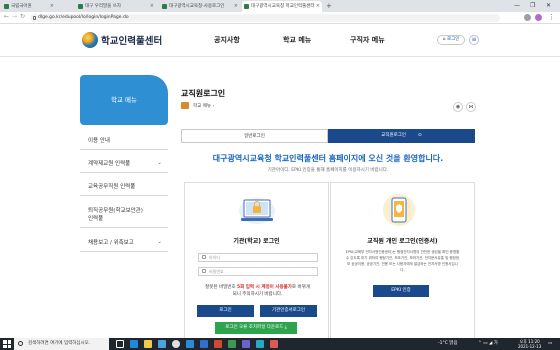  I want to click on login-submit-button: 로그인, so click(225, 311).